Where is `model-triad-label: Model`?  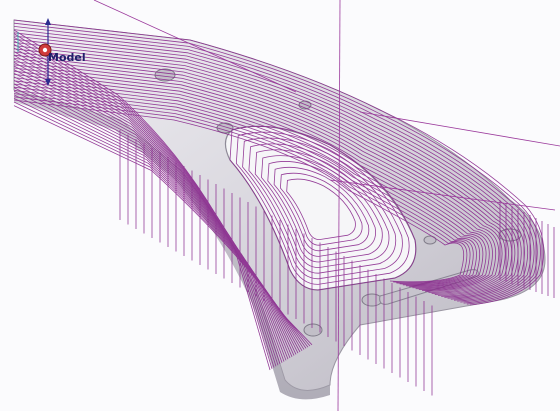 model-triad-label: Model is located at coordinates (67, 57).